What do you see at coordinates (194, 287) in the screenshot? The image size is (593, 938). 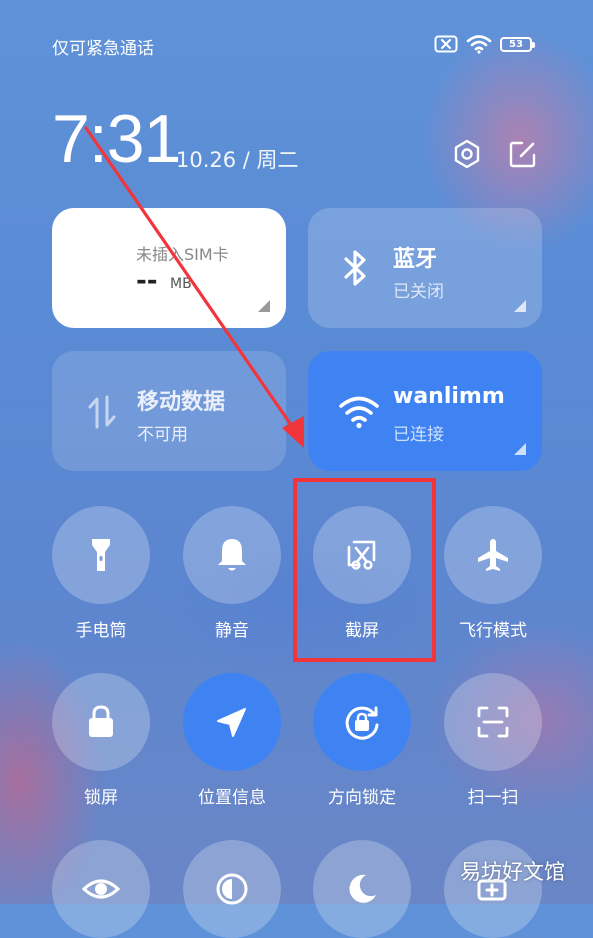 I see `annotation-arrow` at bounding box center [194, 287].